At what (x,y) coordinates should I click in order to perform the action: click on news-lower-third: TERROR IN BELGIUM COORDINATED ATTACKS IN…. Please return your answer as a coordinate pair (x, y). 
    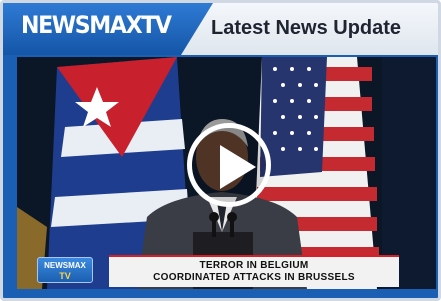
    Looking at the image, I should click on (254, 271).